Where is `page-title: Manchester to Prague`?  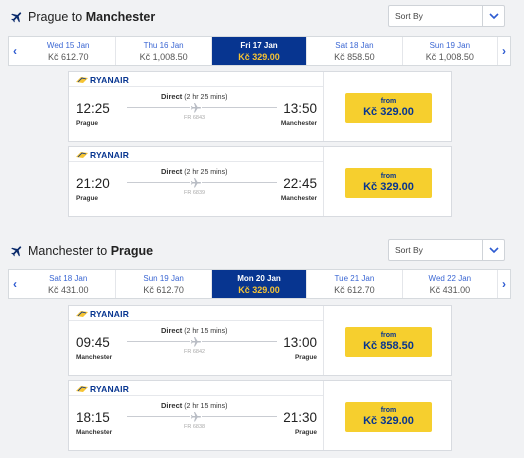 page-title: Manchester to Prague is located at coordinates (91, 251).